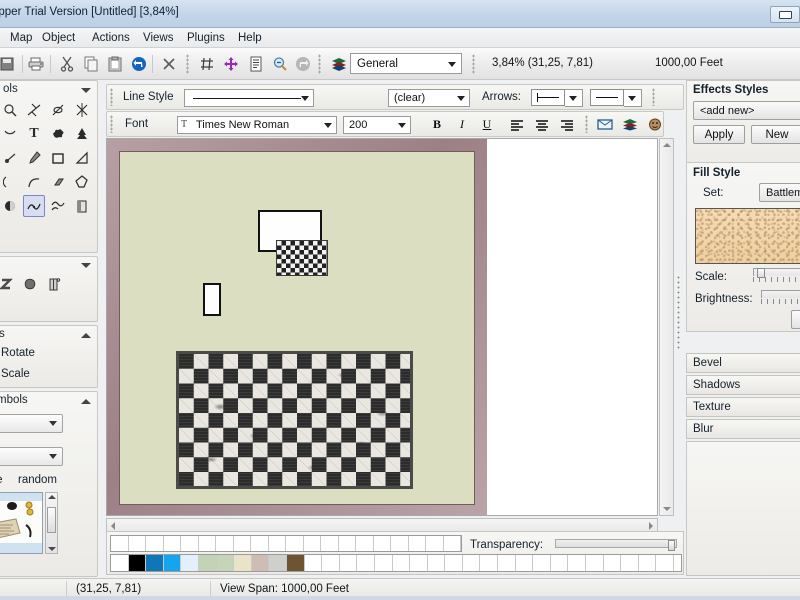  What do you see at coordinates (542, 124) in the screenshot?
I see `align-center-icon` at bounding box center [542, 124].